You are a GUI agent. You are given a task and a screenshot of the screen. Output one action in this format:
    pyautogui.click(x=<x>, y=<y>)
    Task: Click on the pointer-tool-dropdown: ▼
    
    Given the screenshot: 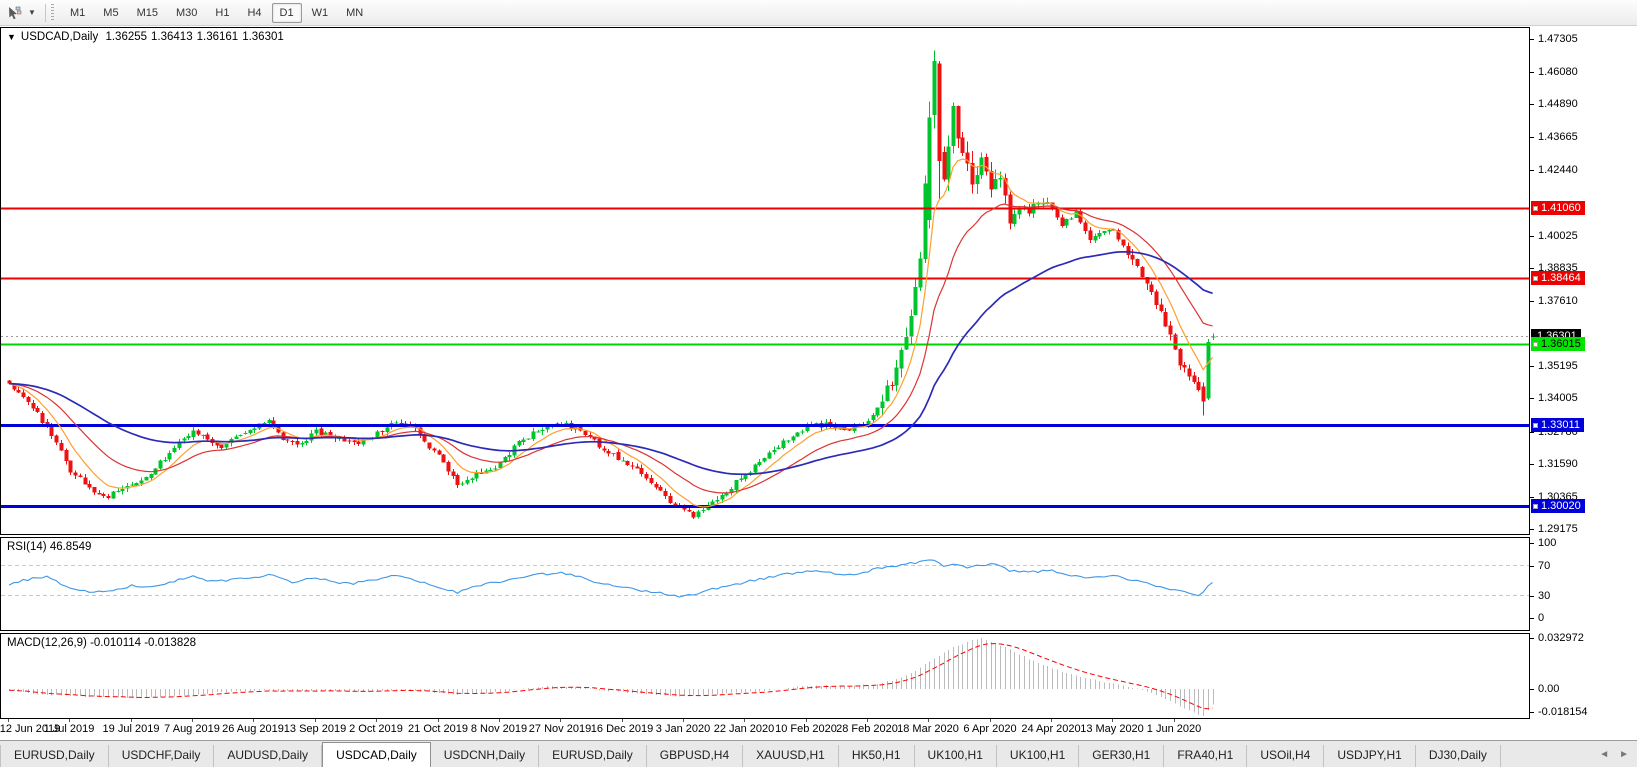 What is the action you would take?
    pyautogui.click(x=32, y=13)
    